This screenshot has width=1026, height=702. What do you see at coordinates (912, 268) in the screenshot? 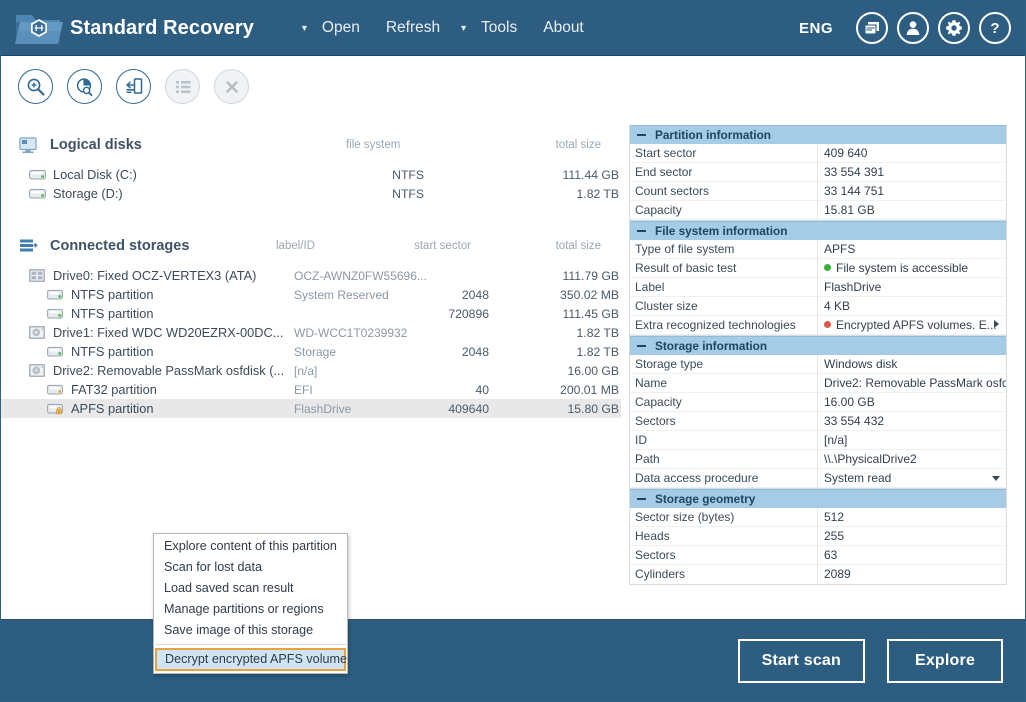
I see `info-value-with-status: File system is accessible` at bounding box center [912, 268].